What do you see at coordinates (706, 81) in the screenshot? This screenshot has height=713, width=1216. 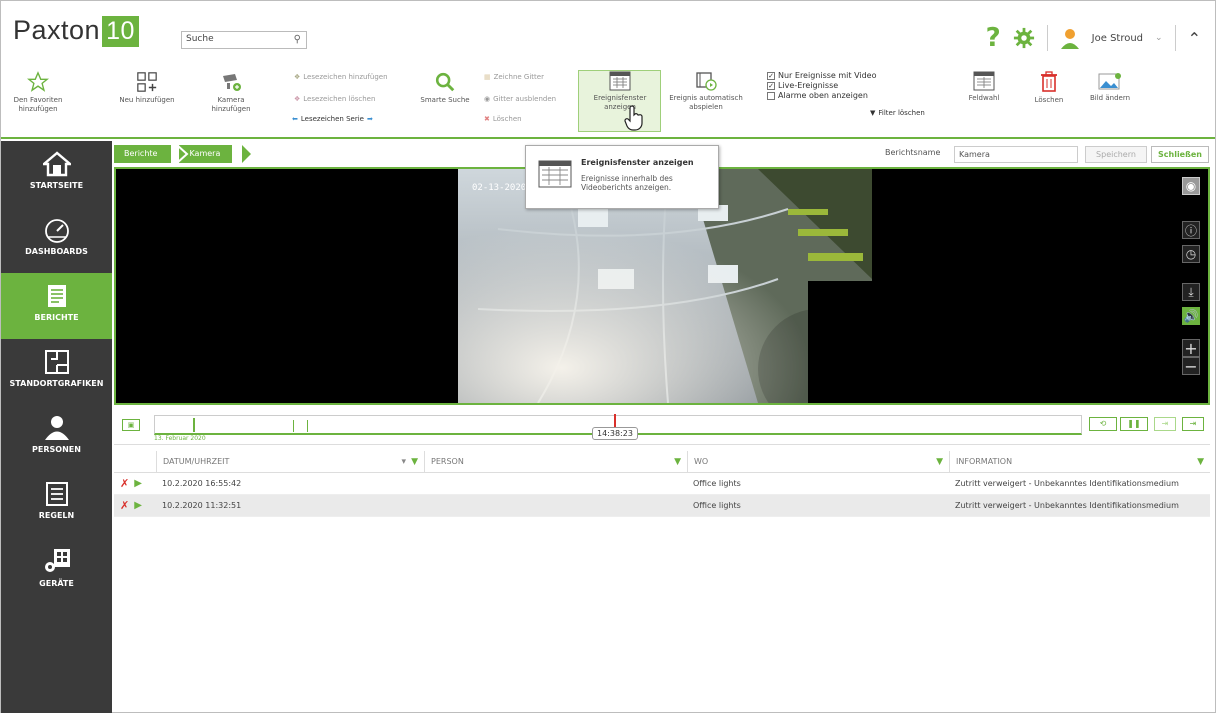 I see `autoplay-icon` at bounding box center [706, 81].